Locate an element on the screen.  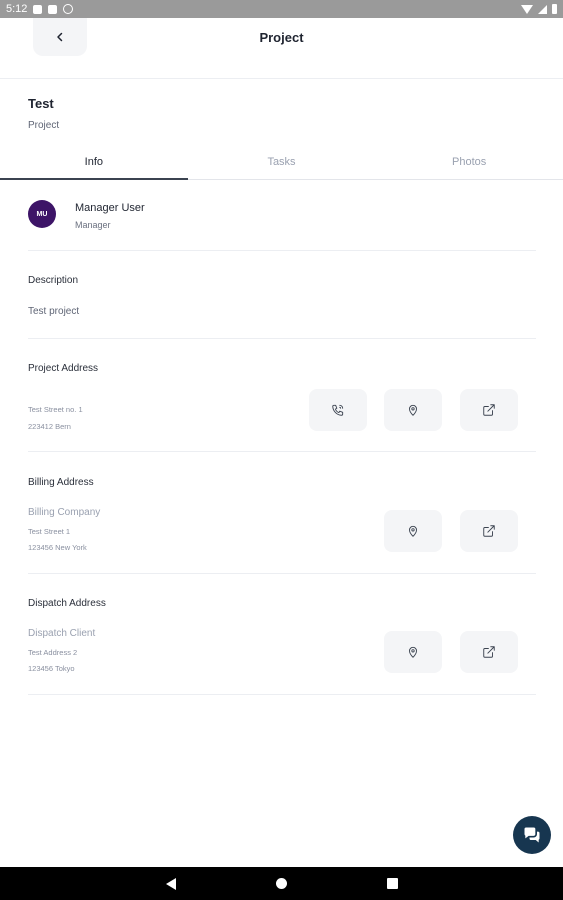
project-address-line1: Test Street no. 1 is located at coordinates (55, 409).